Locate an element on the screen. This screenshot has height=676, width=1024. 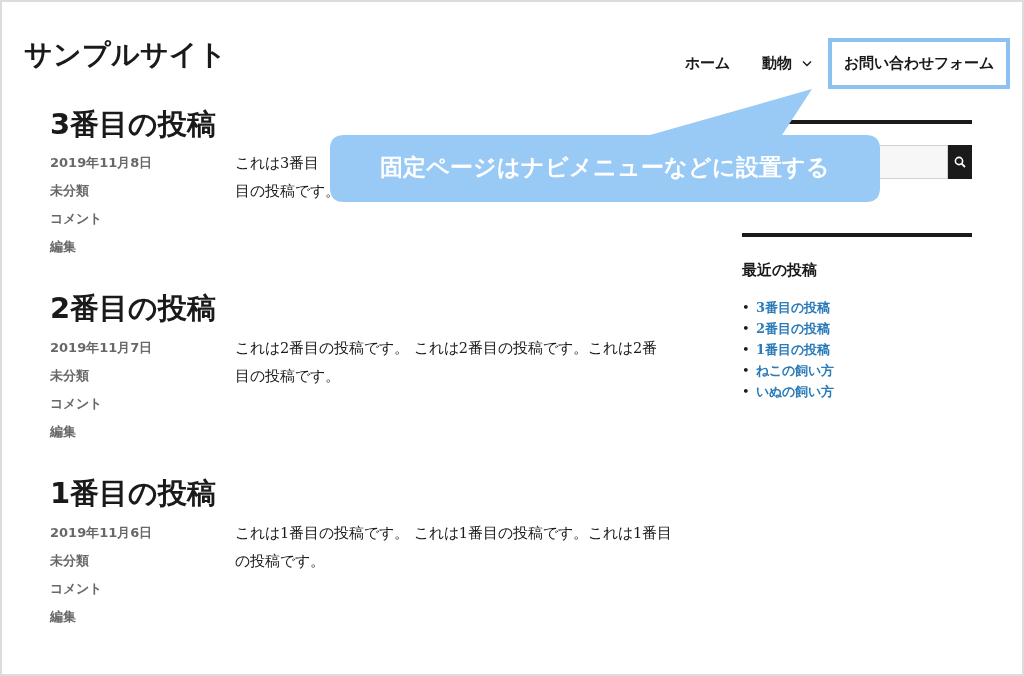
nav-link: 動物 is located at coordinates (787, 63).